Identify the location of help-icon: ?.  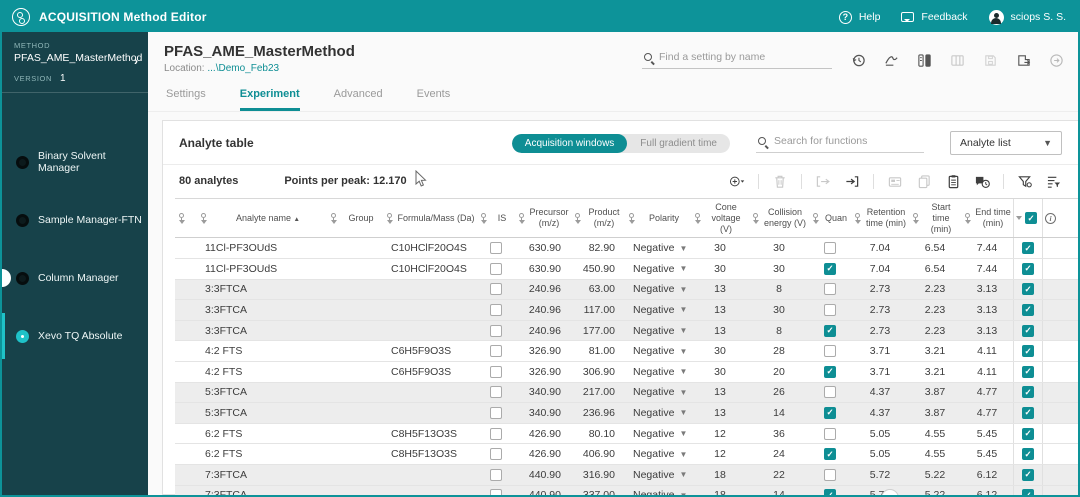
(845, 17).